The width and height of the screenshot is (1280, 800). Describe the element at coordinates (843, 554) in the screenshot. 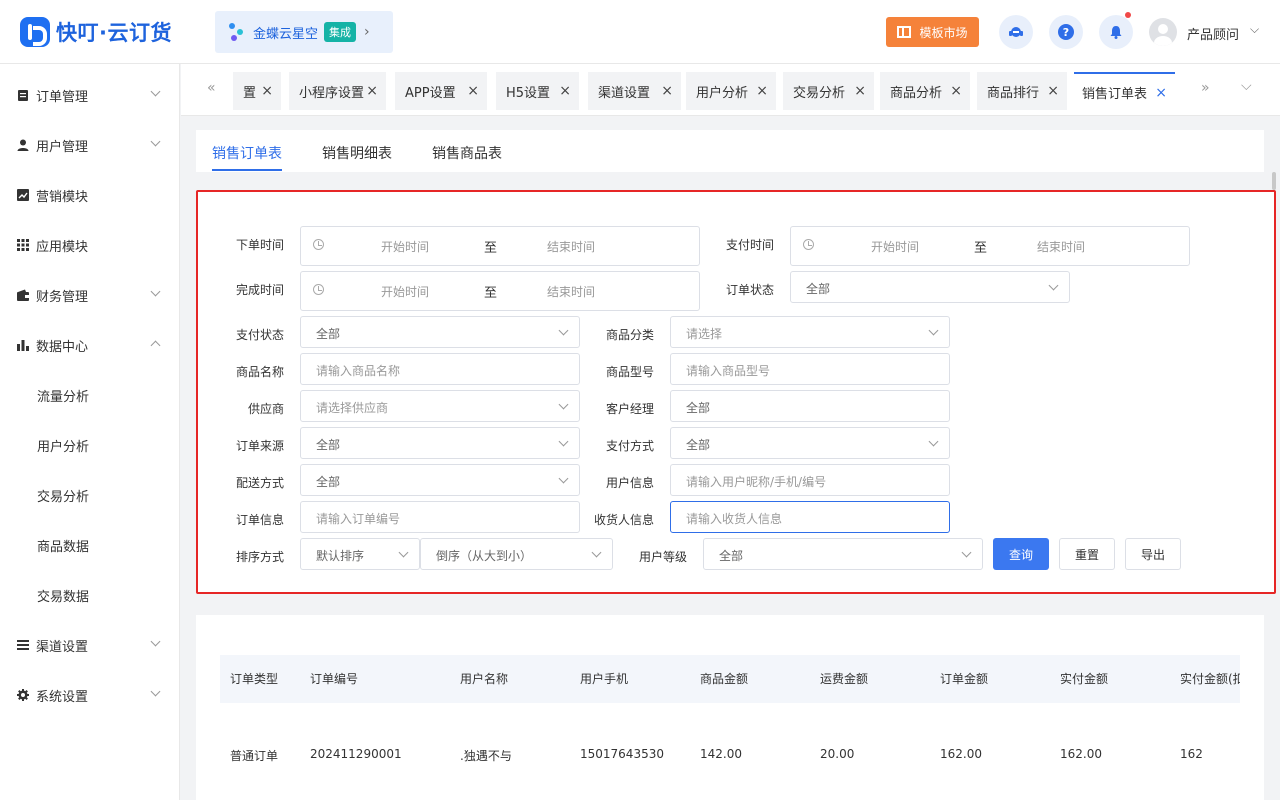

I see `user-level-select: 全部` at that location.